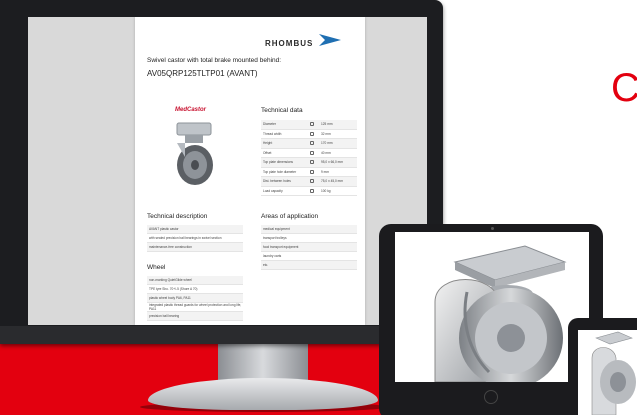 The width and height of the screenshot is (637, 415). I want to click on monitor-neck, so click(263, 362).